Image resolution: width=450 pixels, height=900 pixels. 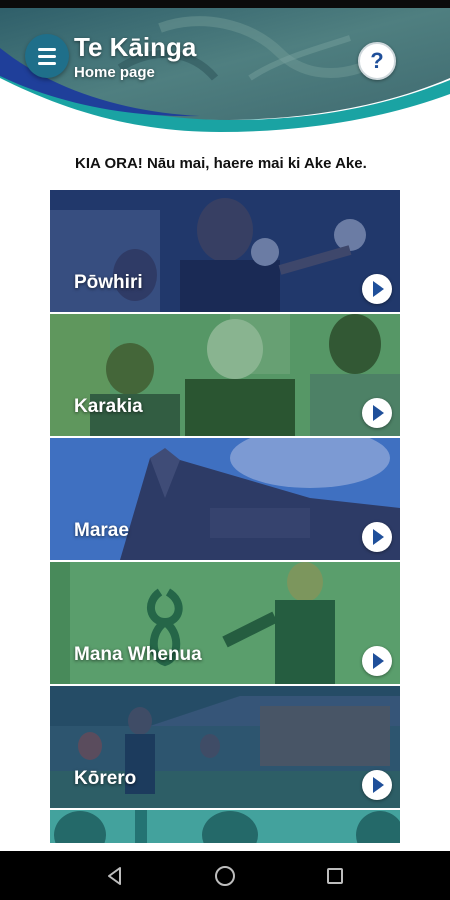 I want to click on welcome-greeting: KIA ORA! Nāu mai, haere mai ki Ake Ake., so click(x=221, y=163).